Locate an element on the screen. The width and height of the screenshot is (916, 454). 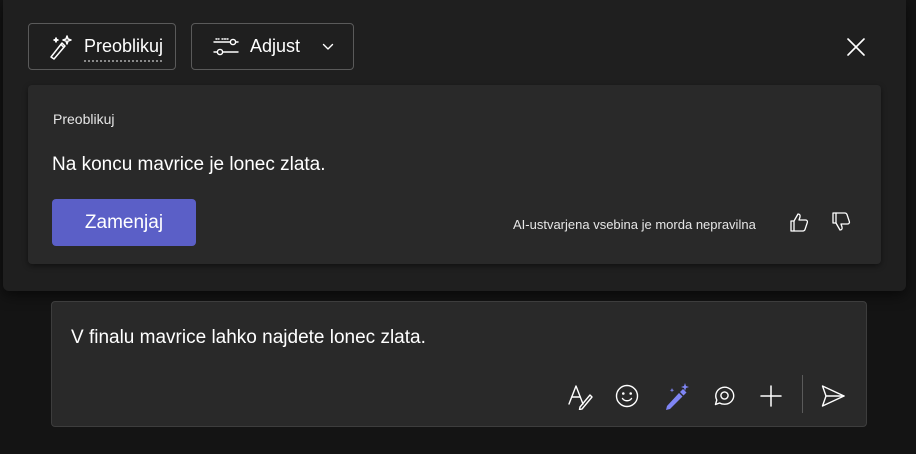
suggestion-text: Na koncu mavrice je lonec zlata. is located at coordinates (189, 164).